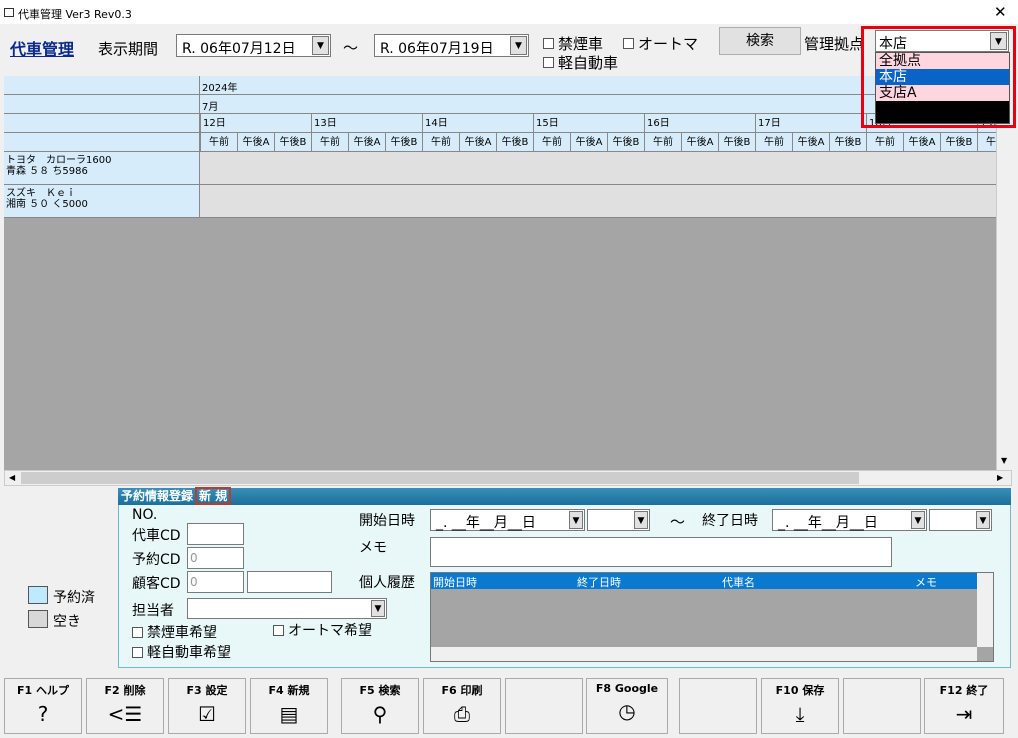  Describe the element at coordinates (964, 714) in the screenshot. I see `fkey-icon: ⇥` at that location.